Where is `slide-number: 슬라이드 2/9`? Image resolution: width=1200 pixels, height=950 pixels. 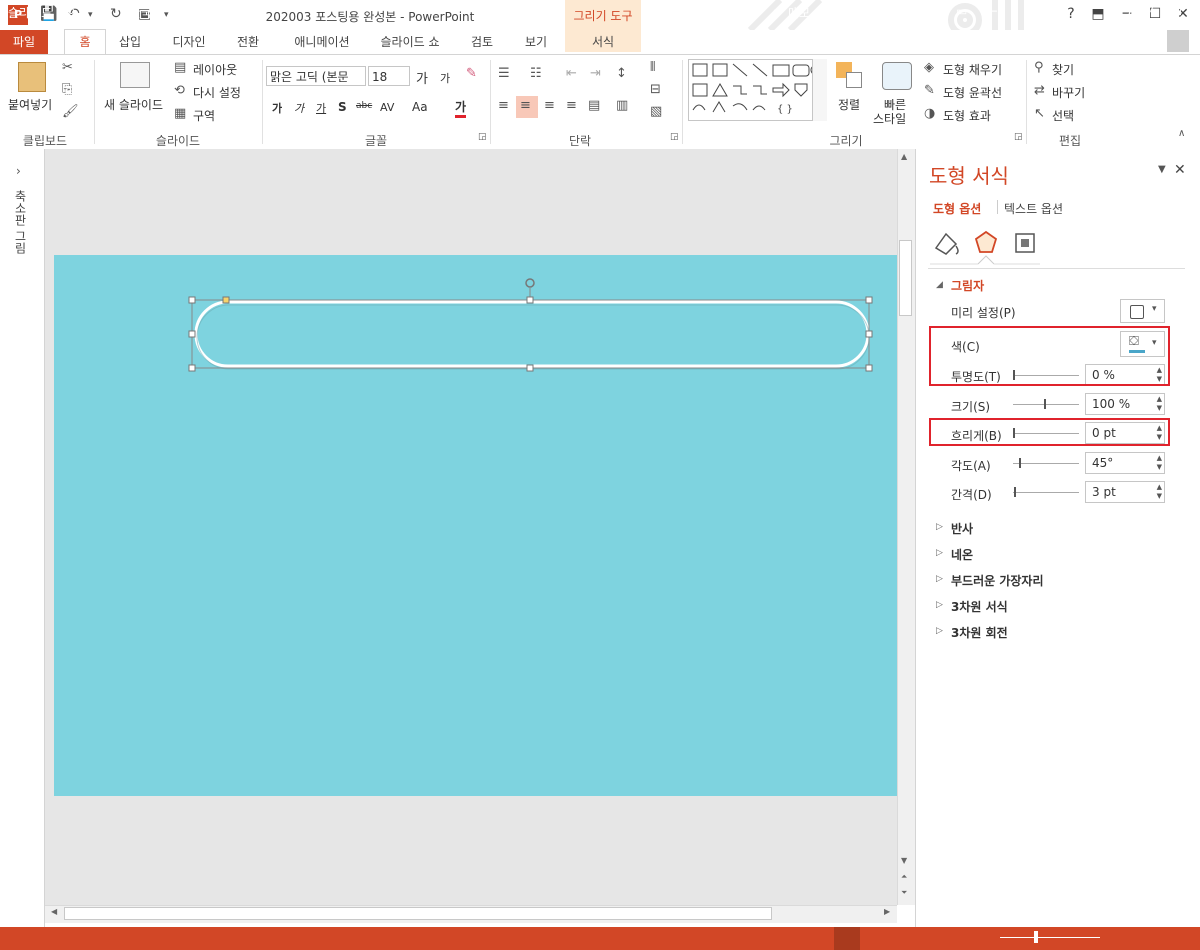
slide-number: 슬라이드 2/9 is located at coordinates (41, 12).